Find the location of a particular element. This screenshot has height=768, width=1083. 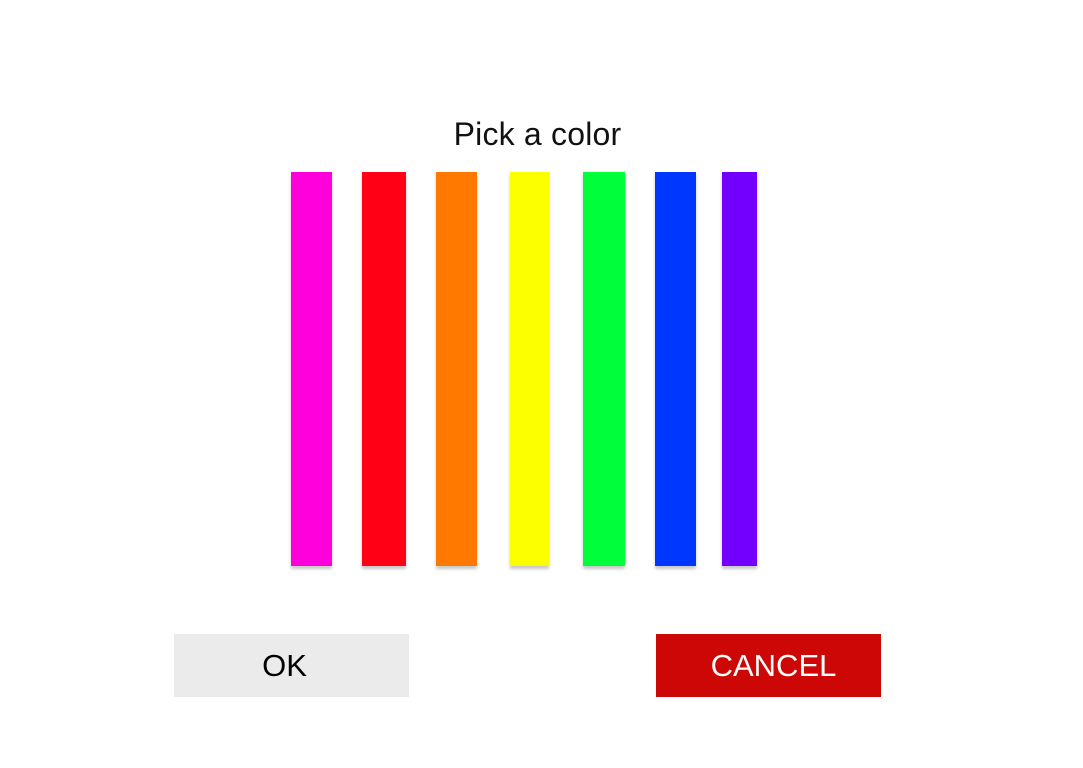

color-swatch-red is located at coordinates (384, 369).